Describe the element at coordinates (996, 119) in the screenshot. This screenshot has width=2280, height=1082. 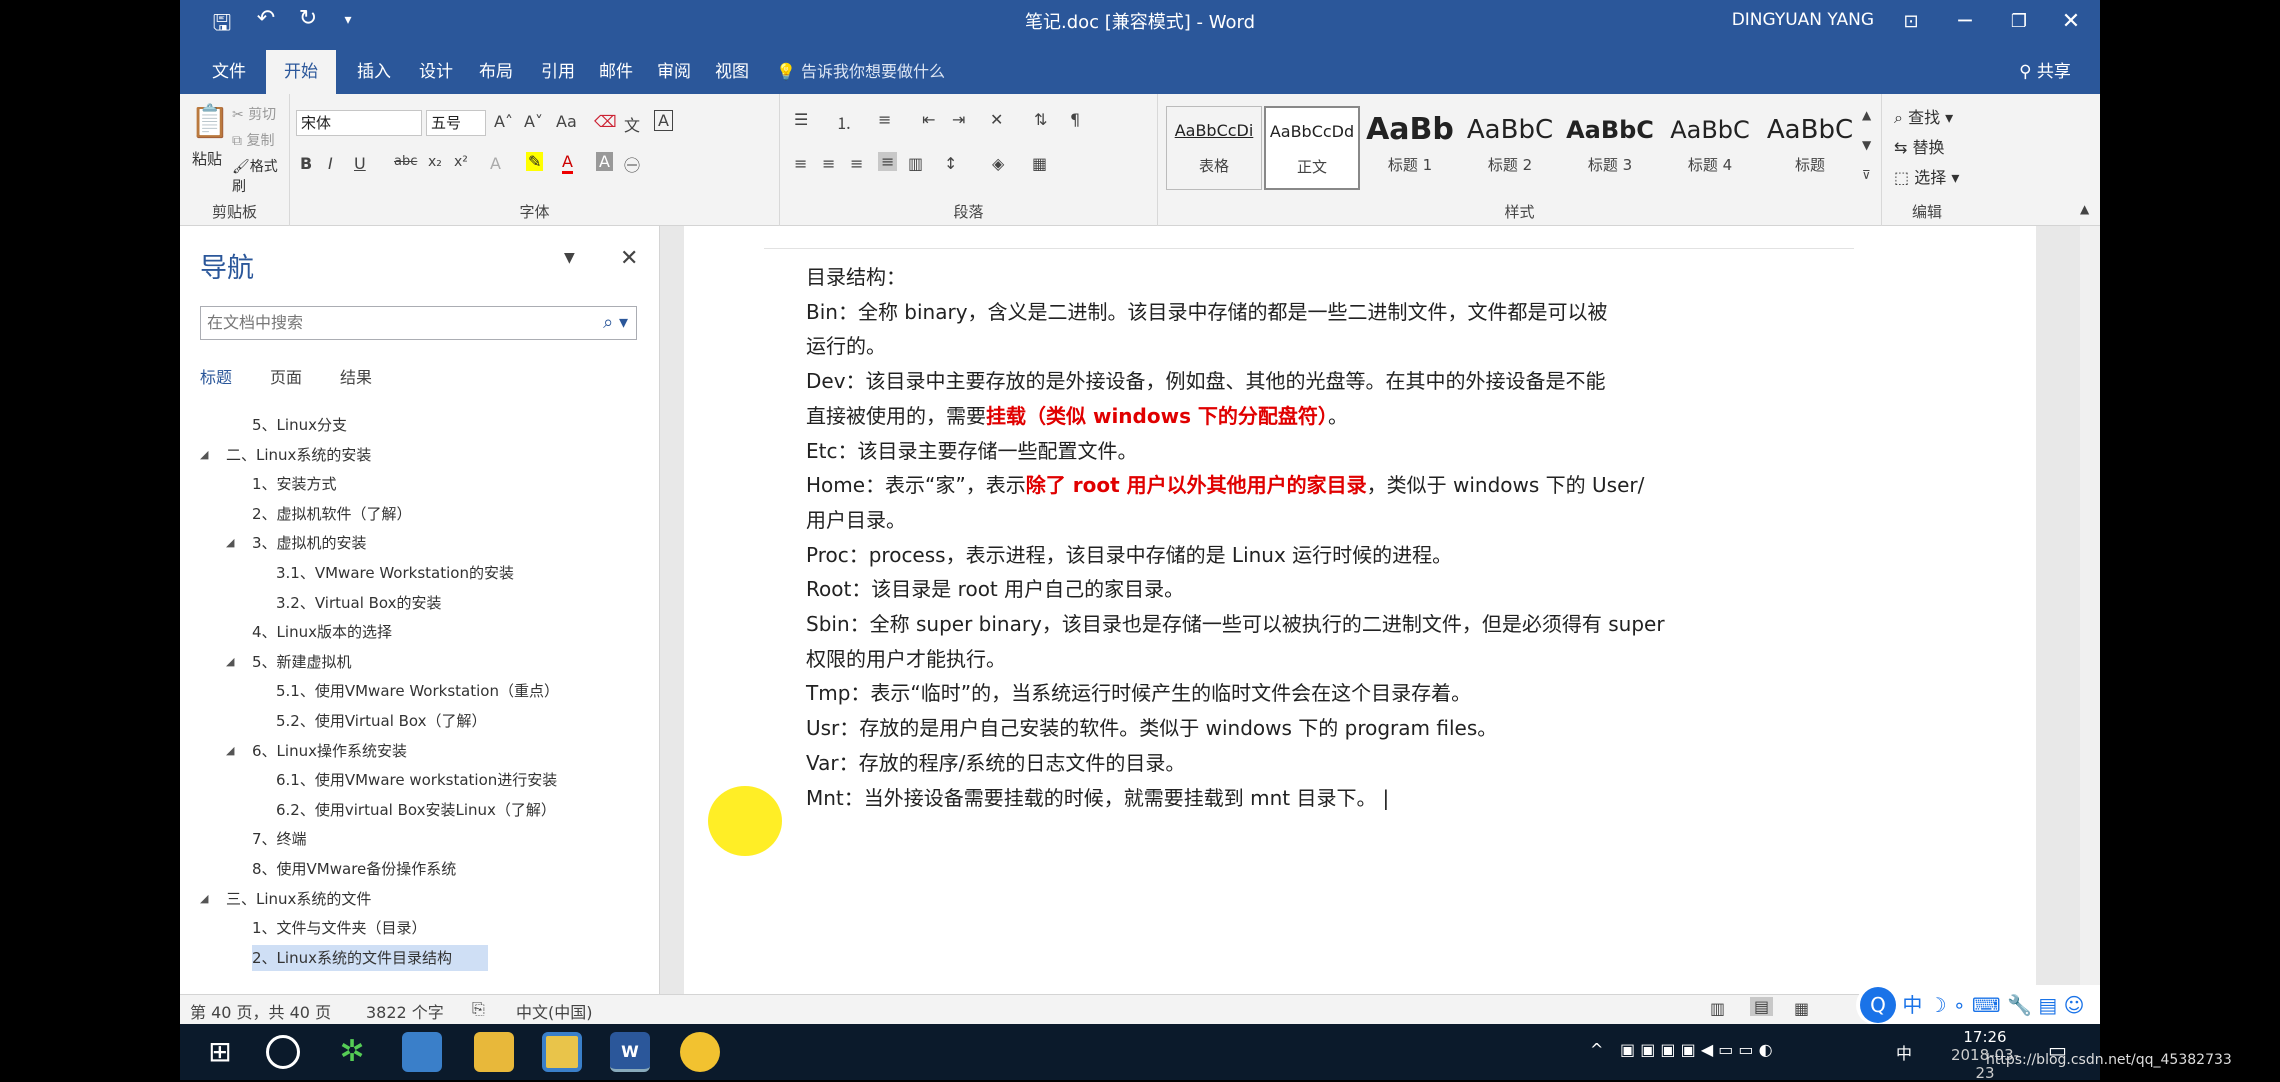
I see `chinese-layout-icon: ✕` at that location.